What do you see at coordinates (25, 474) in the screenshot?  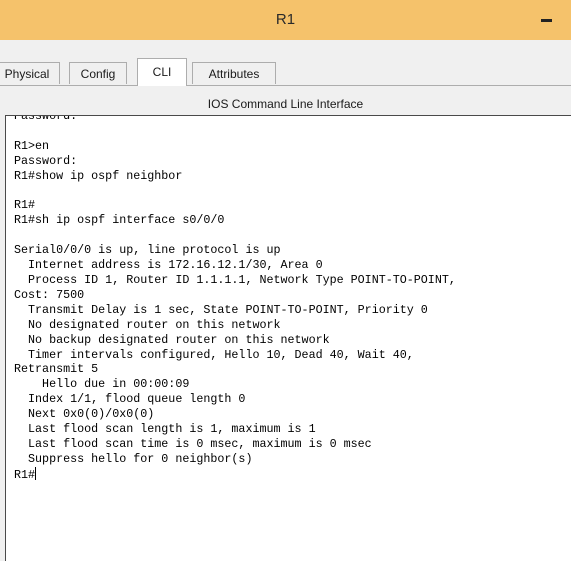 I see `terminal-prompt: R1#` at bounding box center [25, 474].